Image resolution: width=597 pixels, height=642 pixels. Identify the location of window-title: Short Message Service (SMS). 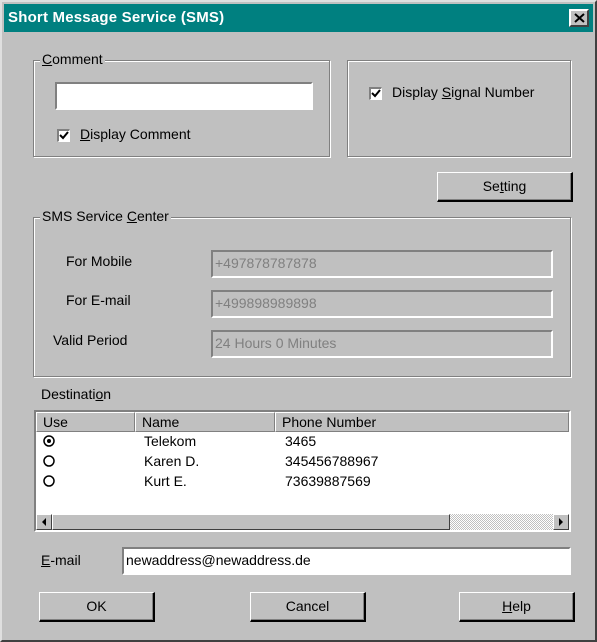
(116, 17).